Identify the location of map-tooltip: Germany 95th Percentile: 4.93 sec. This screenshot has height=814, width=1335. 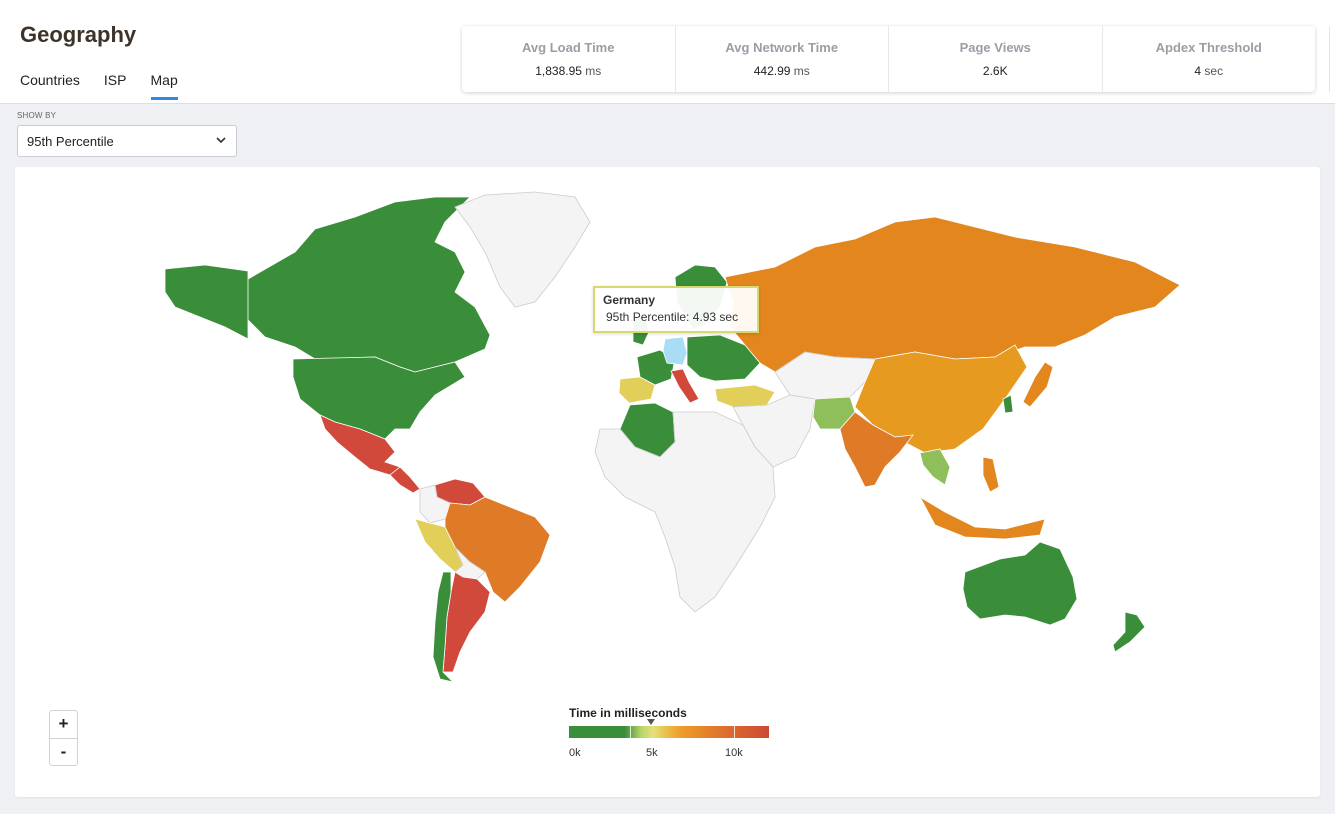
(676, 309).